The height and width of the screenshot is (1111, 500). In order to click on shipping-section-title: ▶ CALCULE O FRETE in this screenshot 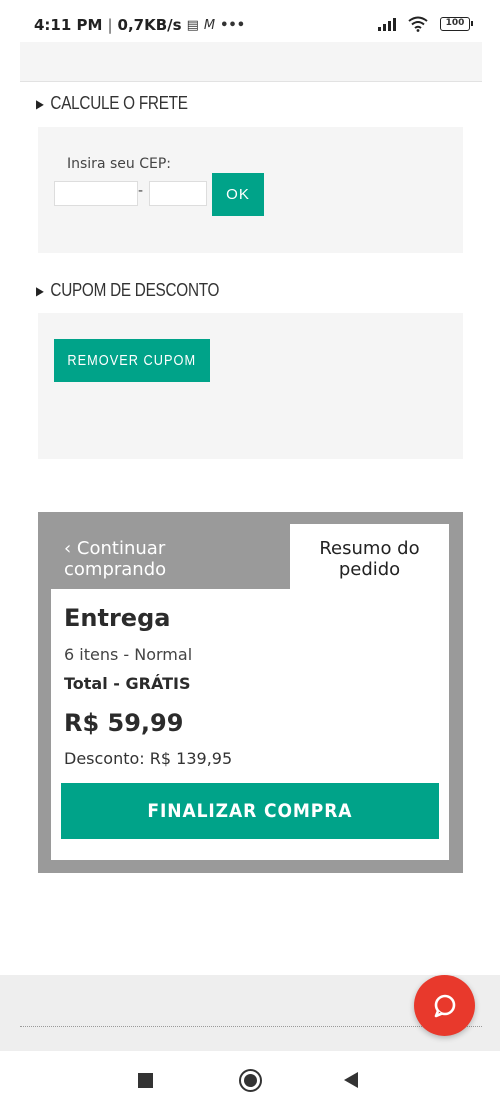, I will do `click(112, 103)`.